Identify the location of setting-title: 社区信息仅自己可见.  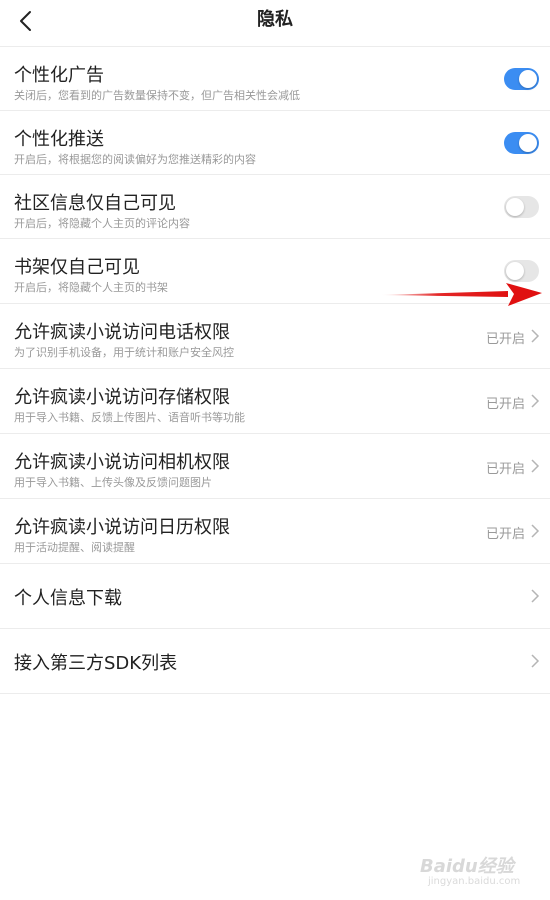
(95, 203).